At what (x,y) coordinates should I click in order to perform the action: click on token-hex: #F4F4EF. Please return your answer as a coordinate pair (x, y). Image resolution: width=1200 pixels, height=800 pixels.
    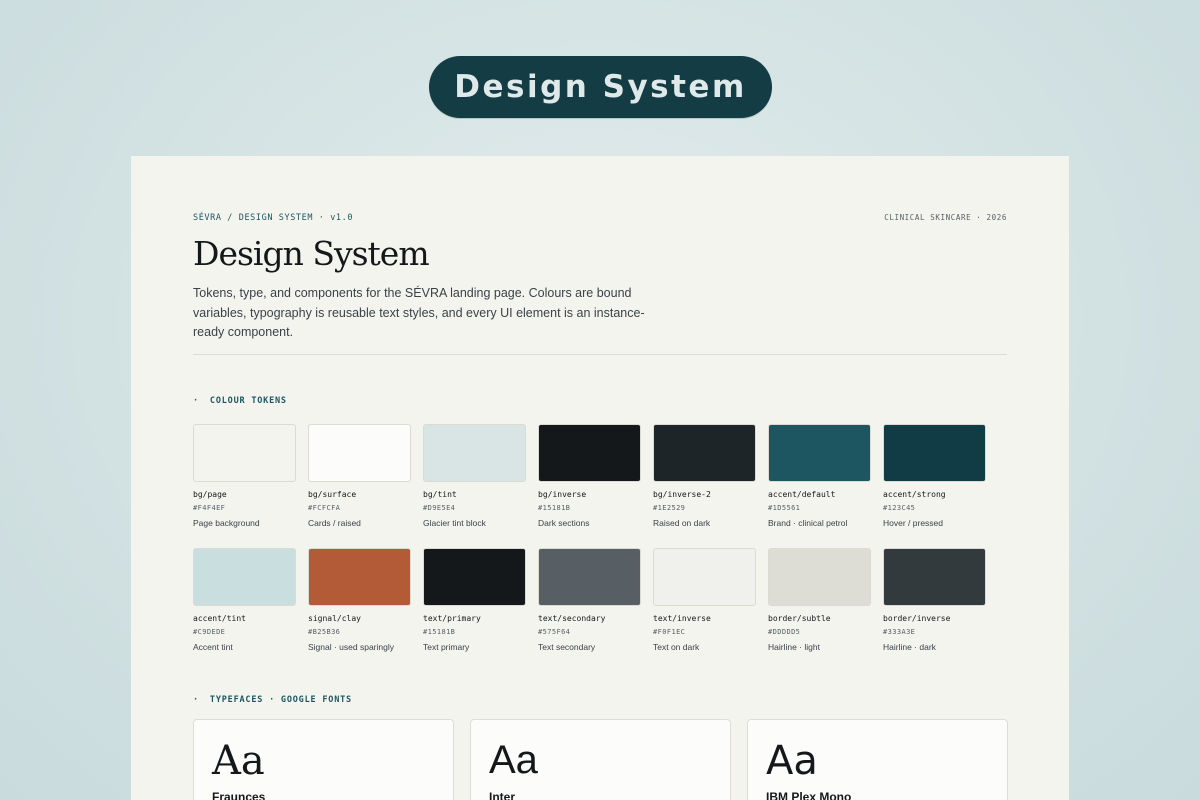
    Looking at the image, I should click on (209, 508).